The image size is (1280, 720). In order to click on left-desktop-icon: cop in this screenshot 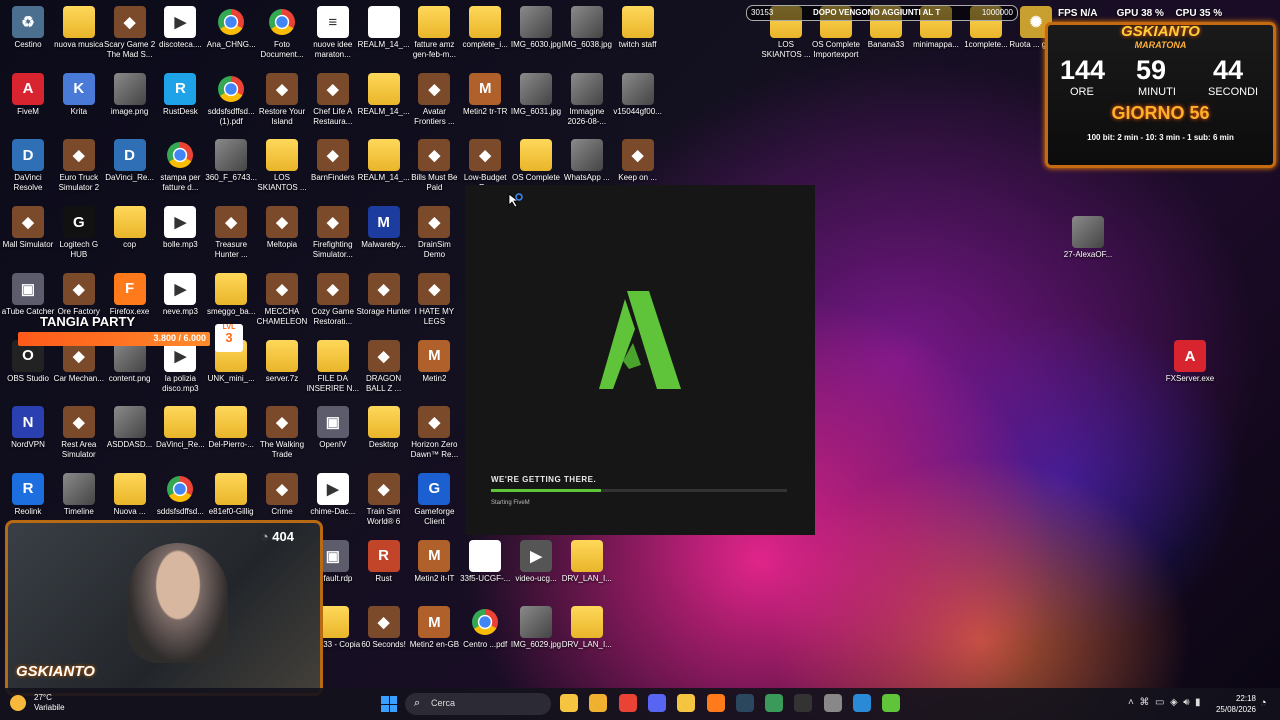, I will do `click(130, 228)`.